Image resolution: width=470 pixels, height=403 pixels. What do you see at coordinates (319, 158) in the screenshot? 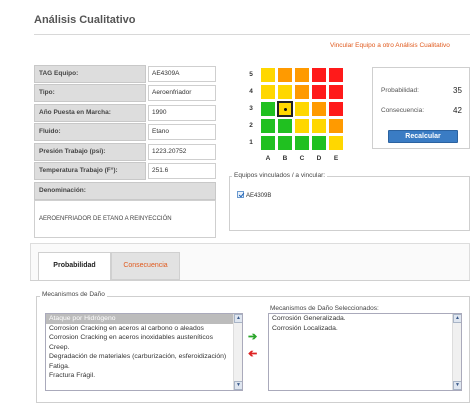
I see `matrix-x-label: D` at bounding box center [319, 158].